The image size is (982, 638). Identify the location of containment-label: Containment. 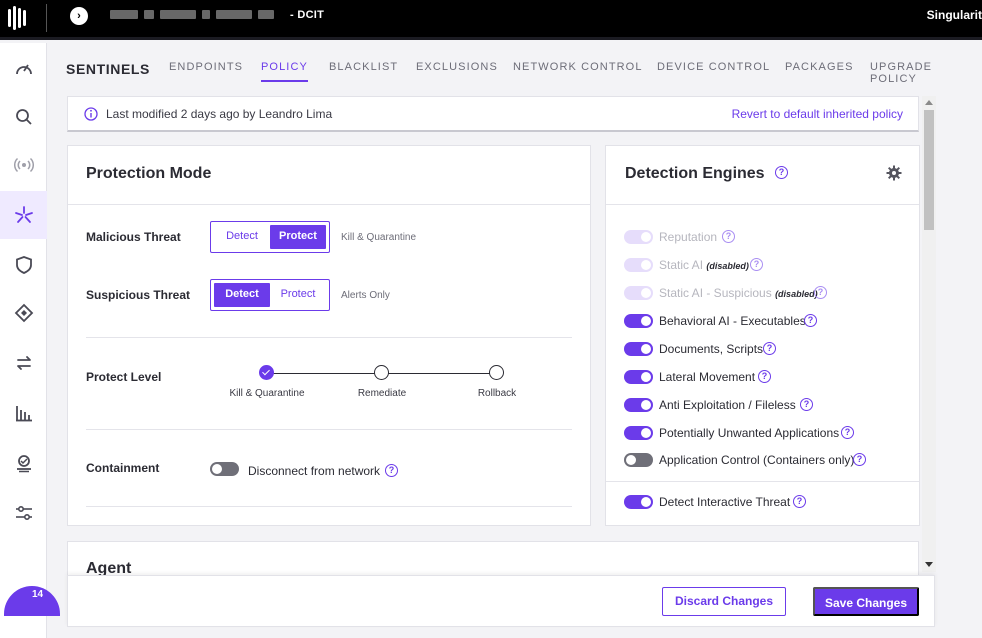
(123, 468).